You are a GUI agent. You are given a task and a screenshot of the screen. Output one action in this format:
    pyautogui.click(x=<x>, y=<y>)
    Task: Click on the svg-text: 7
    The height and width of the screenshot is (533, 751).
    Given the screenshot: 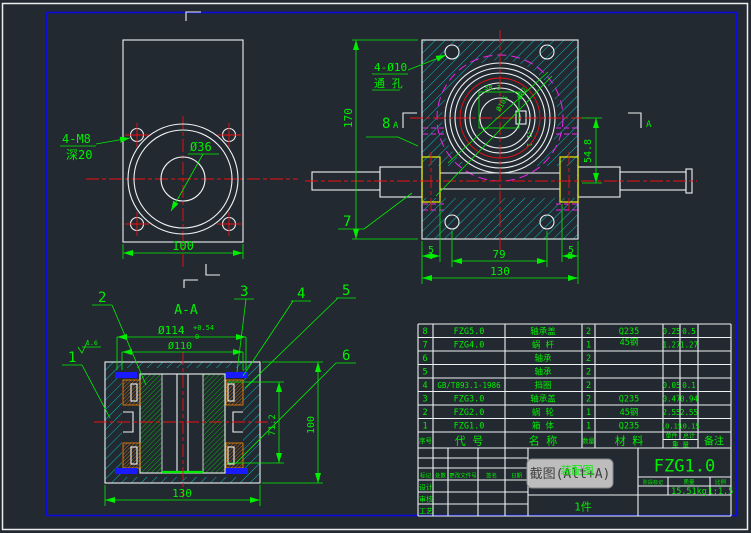 What is the action you would take?
    pyautogui.click(x=424, y=346)
    